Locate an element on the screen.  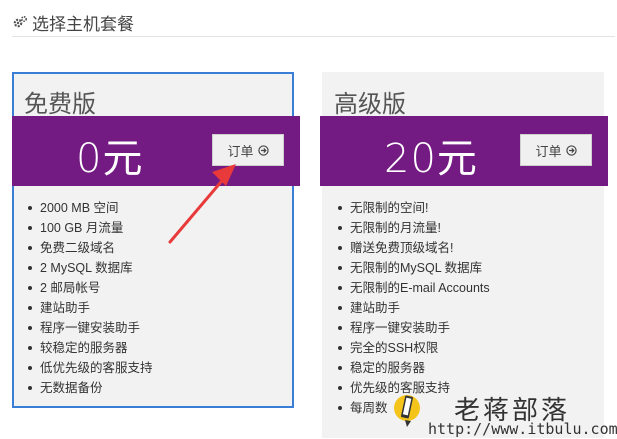
price-band-premium: 20元 订单 is located at coordinates (464, 151).